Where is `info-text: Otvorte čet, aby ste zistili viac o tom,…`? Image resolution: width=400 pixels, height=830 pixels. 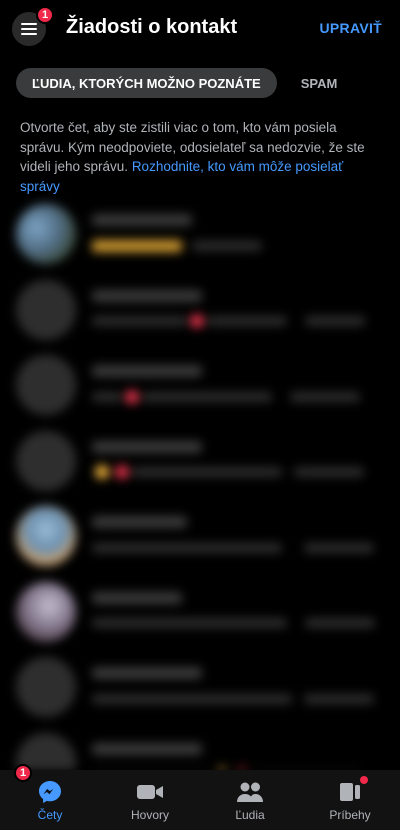 info-text: Otvorte čet, aby ste zistili viac o tom,… is located at coordinates (200, 157).